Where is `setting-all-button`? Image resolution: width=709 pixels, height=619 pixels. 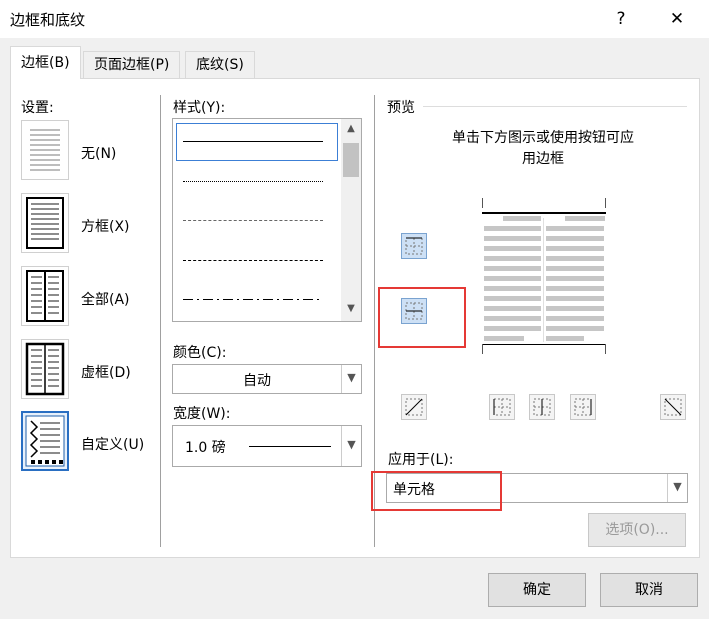 setting-all-button is located at coordinates (45, 296).